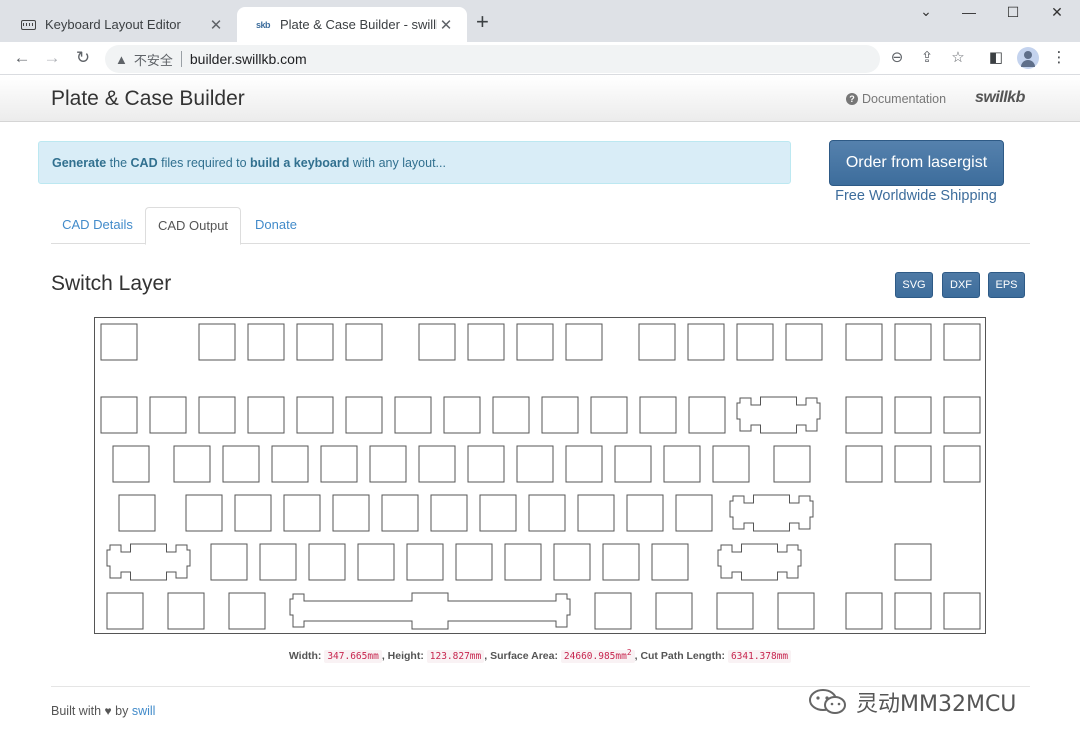 Image resolution: width=1080 pixels, height=750 pixels. Describe the element at coordinates (926, 11) in the screenshot. I see `tab-search-dropdown-icon: ⌄` at that location.